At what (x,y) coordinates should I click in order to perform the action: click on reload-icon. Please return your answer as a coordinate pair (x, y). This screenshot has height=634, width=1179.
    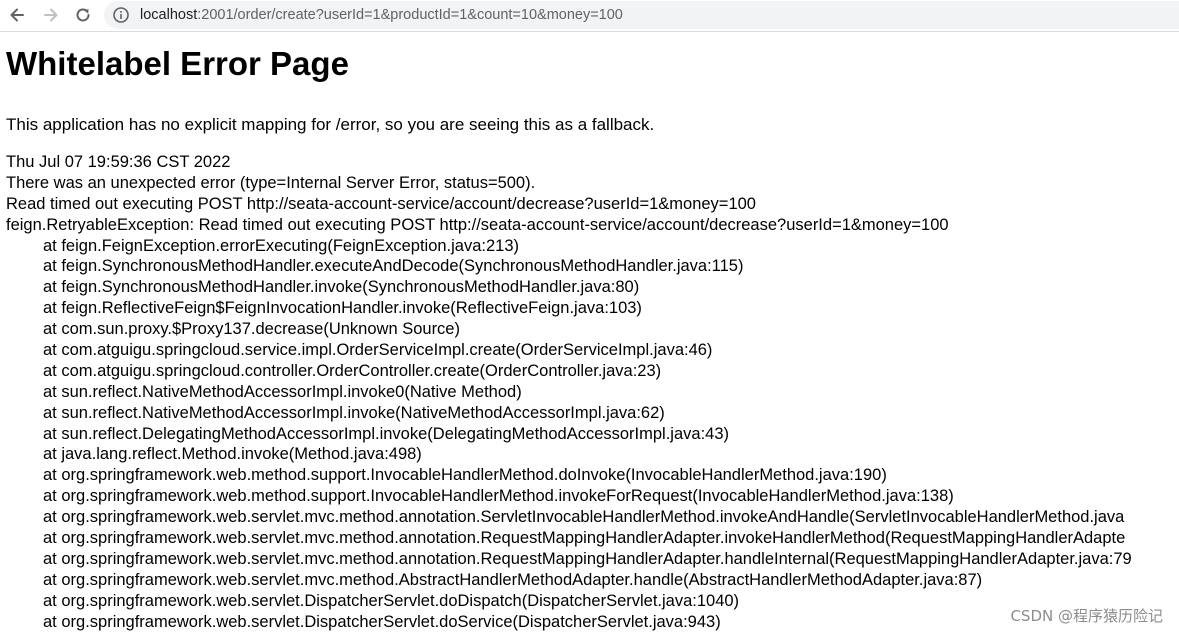
    Looking at the image, I should click on (83, 15).